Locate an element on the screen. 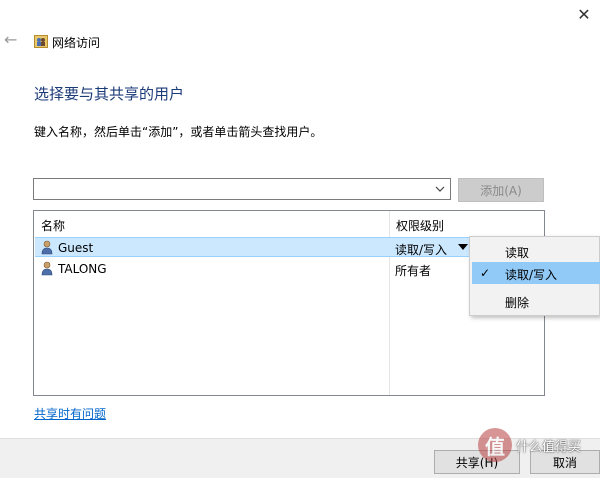 This screenshot has height=478, width=600. menu-item-read-write: ✓ 读取/写入 is located at coordinates (536, 273).